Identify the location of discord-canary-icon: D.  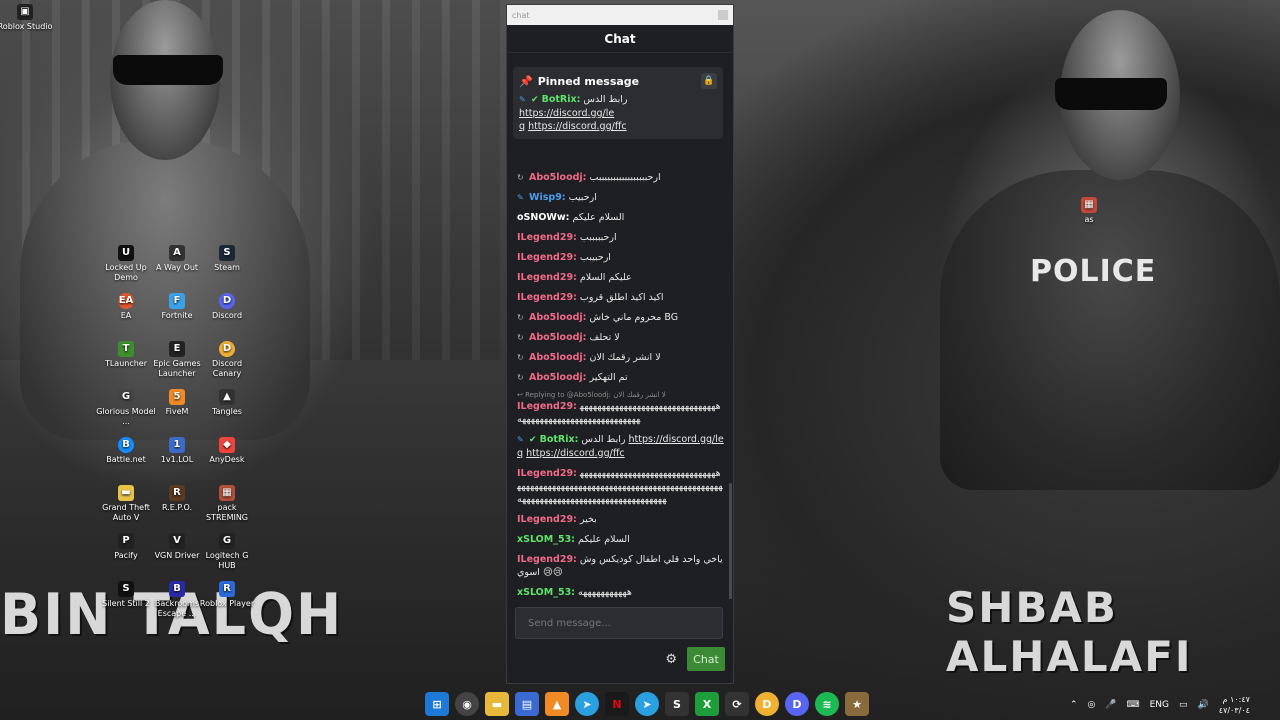
(227, 349).